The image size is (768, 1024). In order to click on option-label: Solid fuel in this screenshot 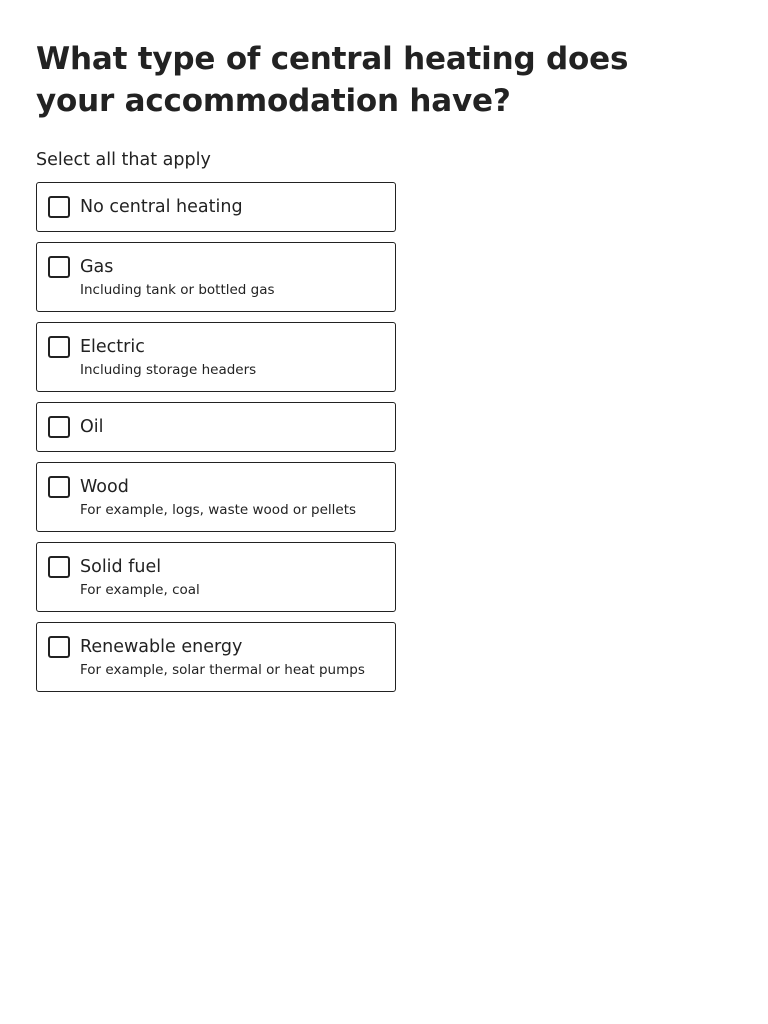, I will do `click(121, 567)`.